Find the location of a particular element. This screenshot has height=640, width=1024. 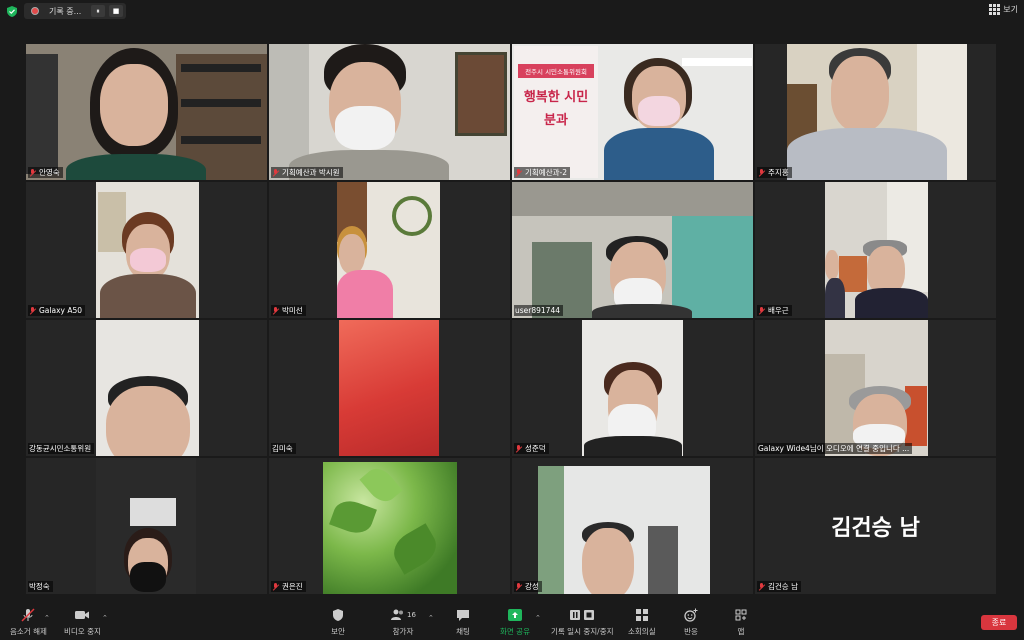

video-tile: 강성 is located at coordinates (632, 526).